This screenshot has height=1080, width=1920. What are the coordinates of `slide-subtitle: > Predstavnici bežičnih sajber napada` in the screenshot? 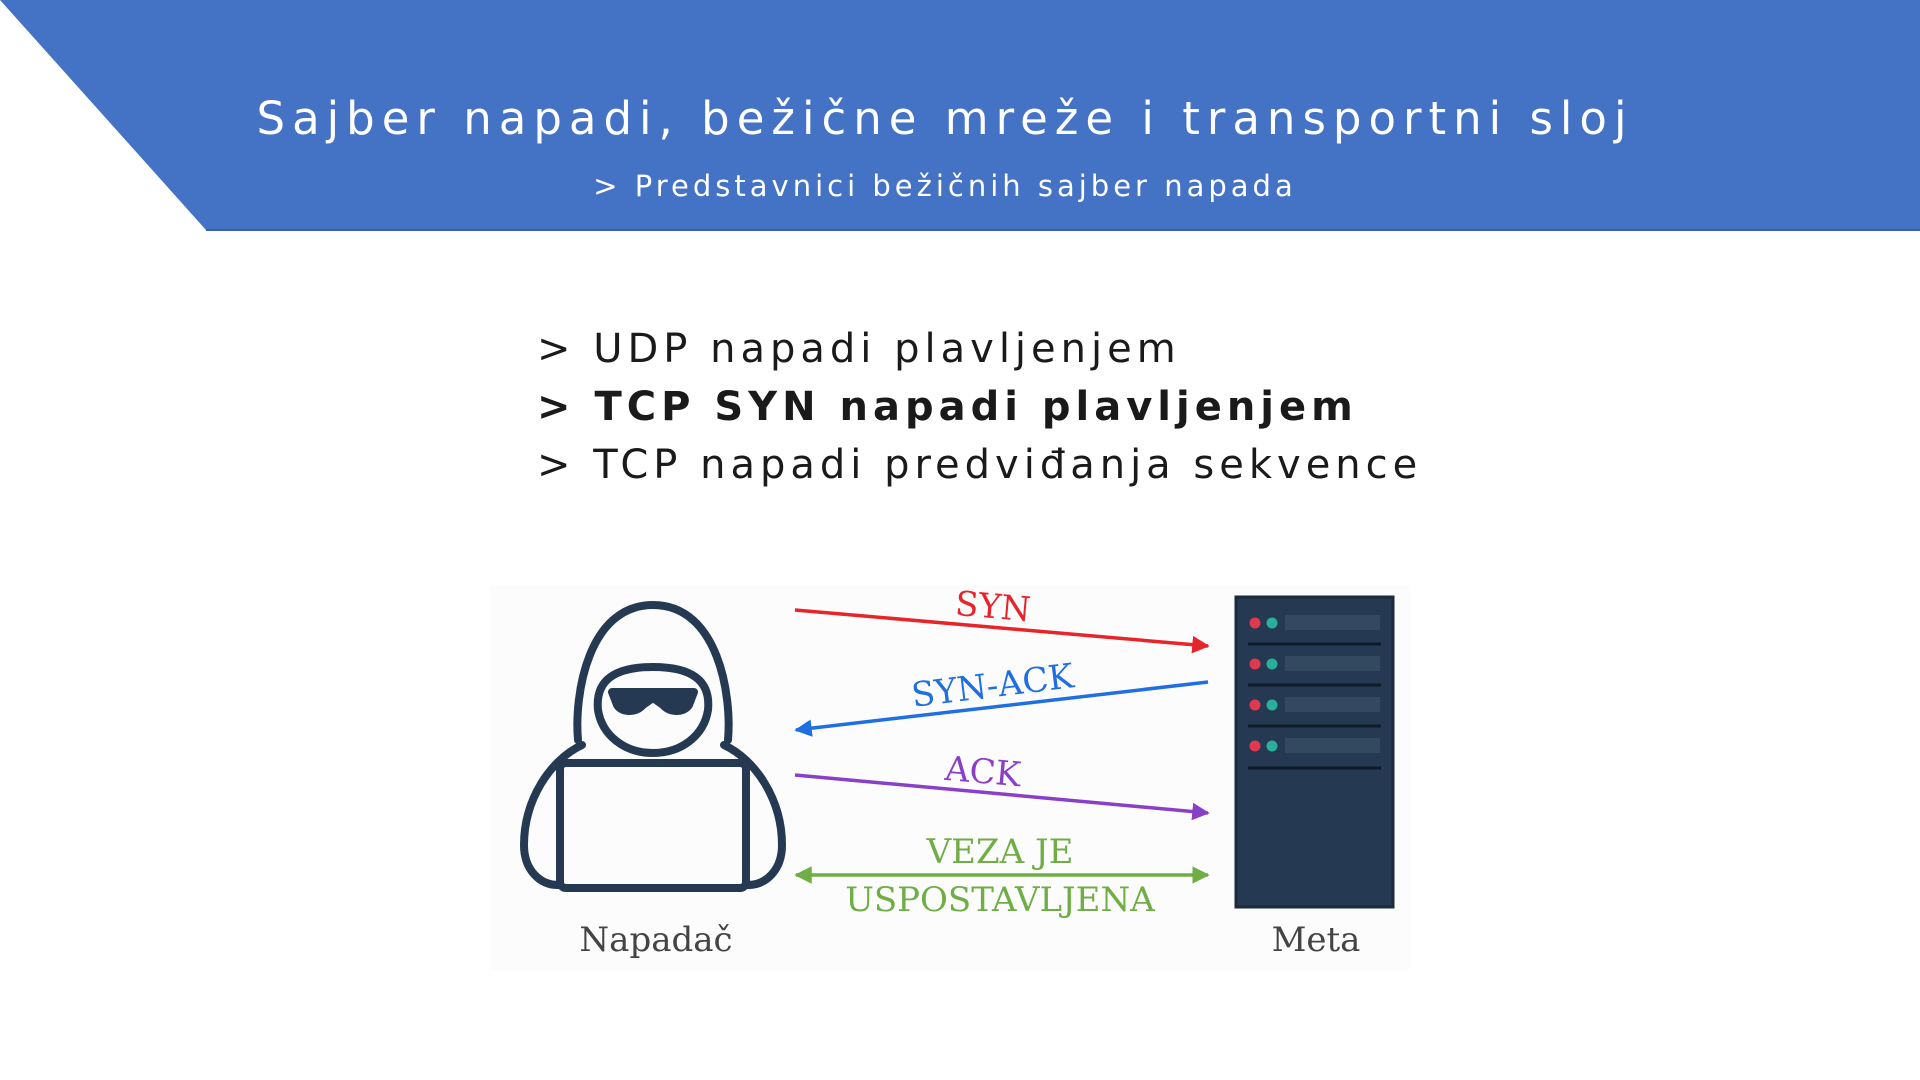 It's located at (945, 186).